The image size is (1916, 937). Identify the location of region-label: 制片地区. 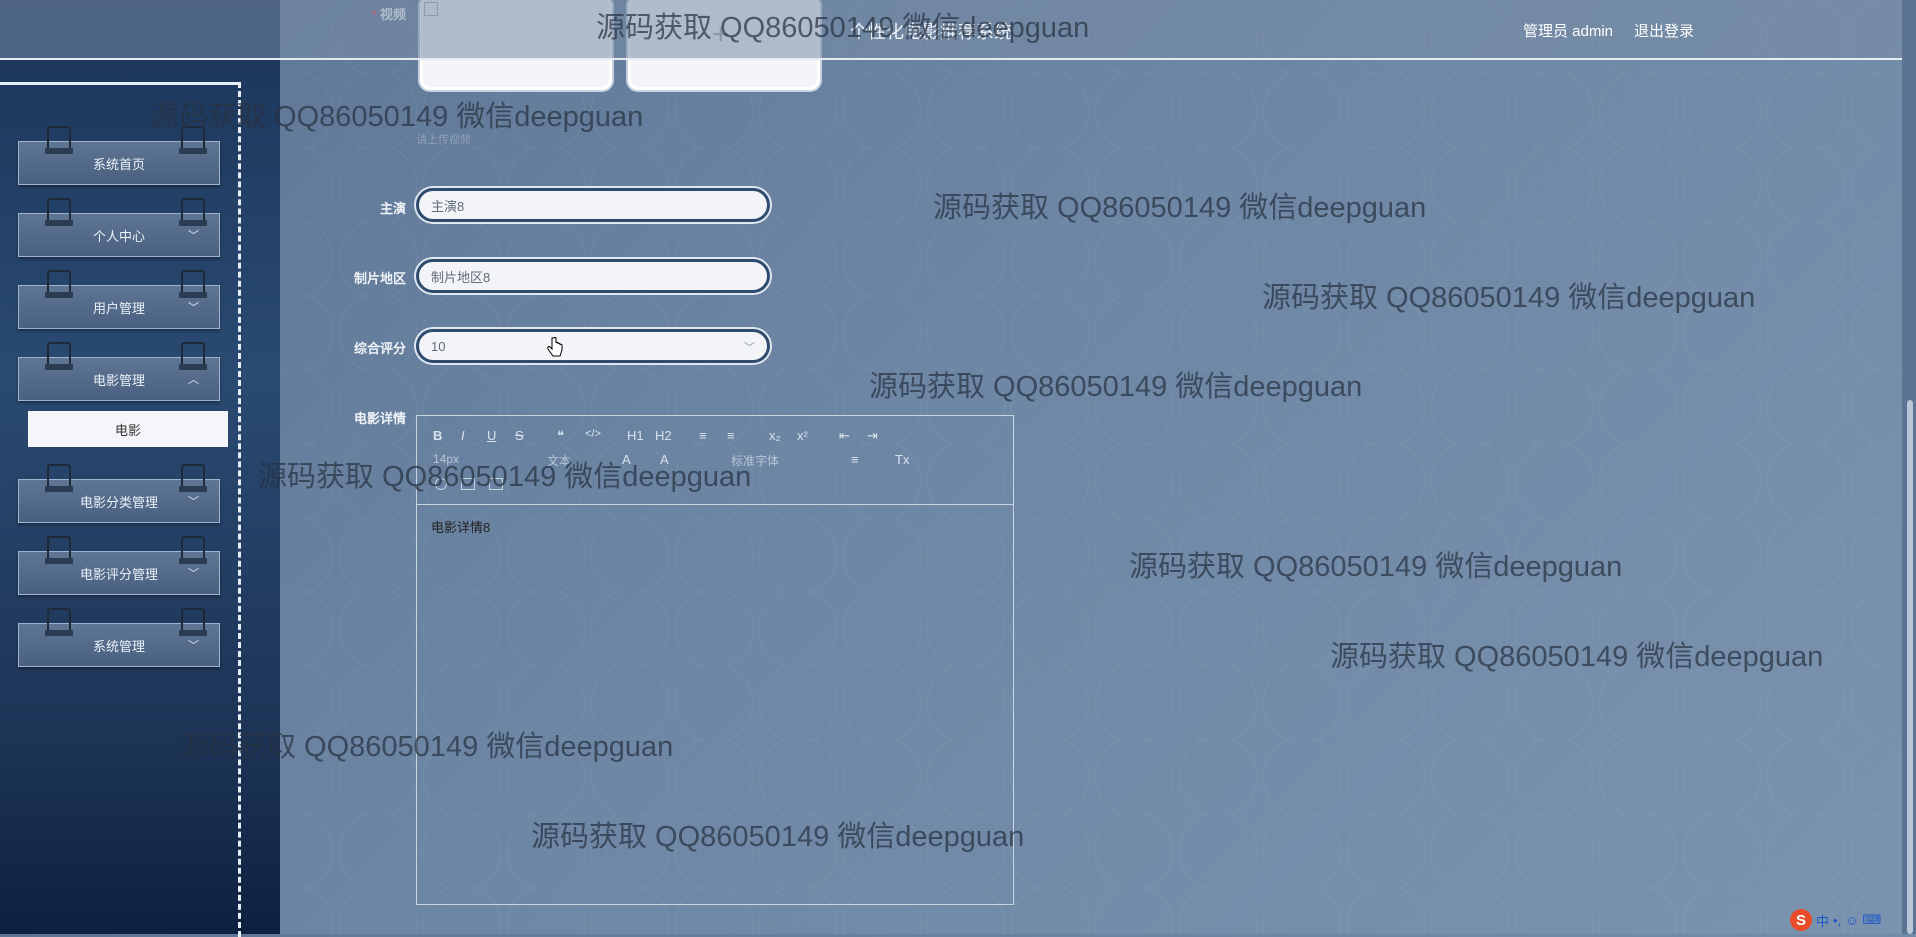
(379, 278).